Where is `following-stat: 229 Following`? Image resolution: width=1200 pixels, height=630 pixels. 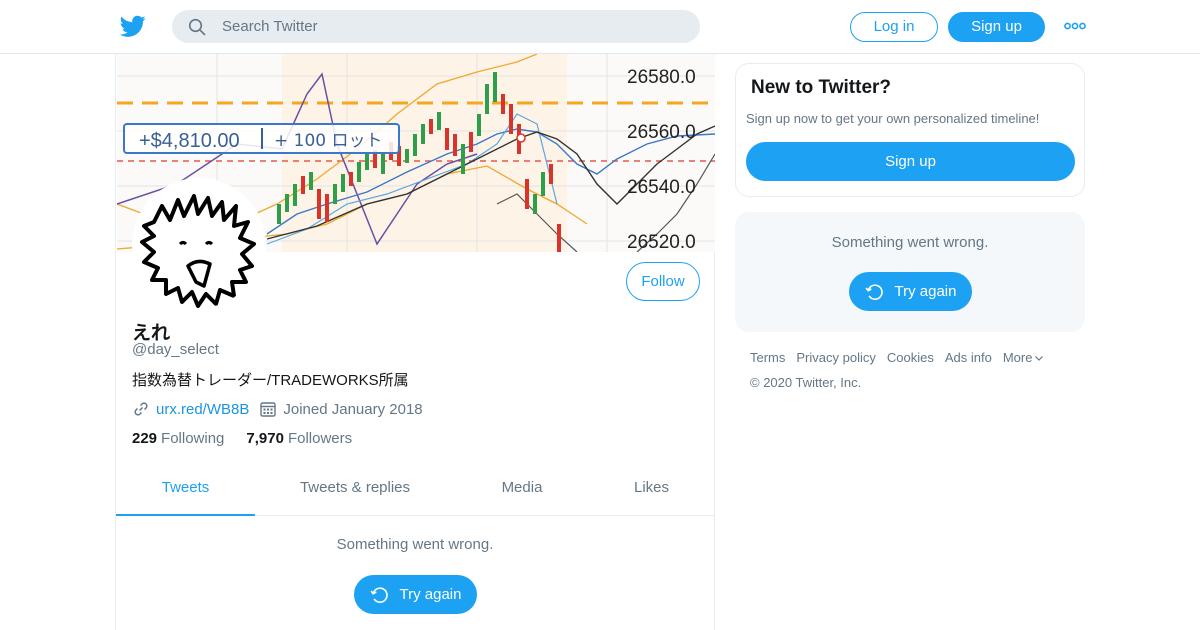
following-stat: 229 Following is located at coordinates (178, 438).